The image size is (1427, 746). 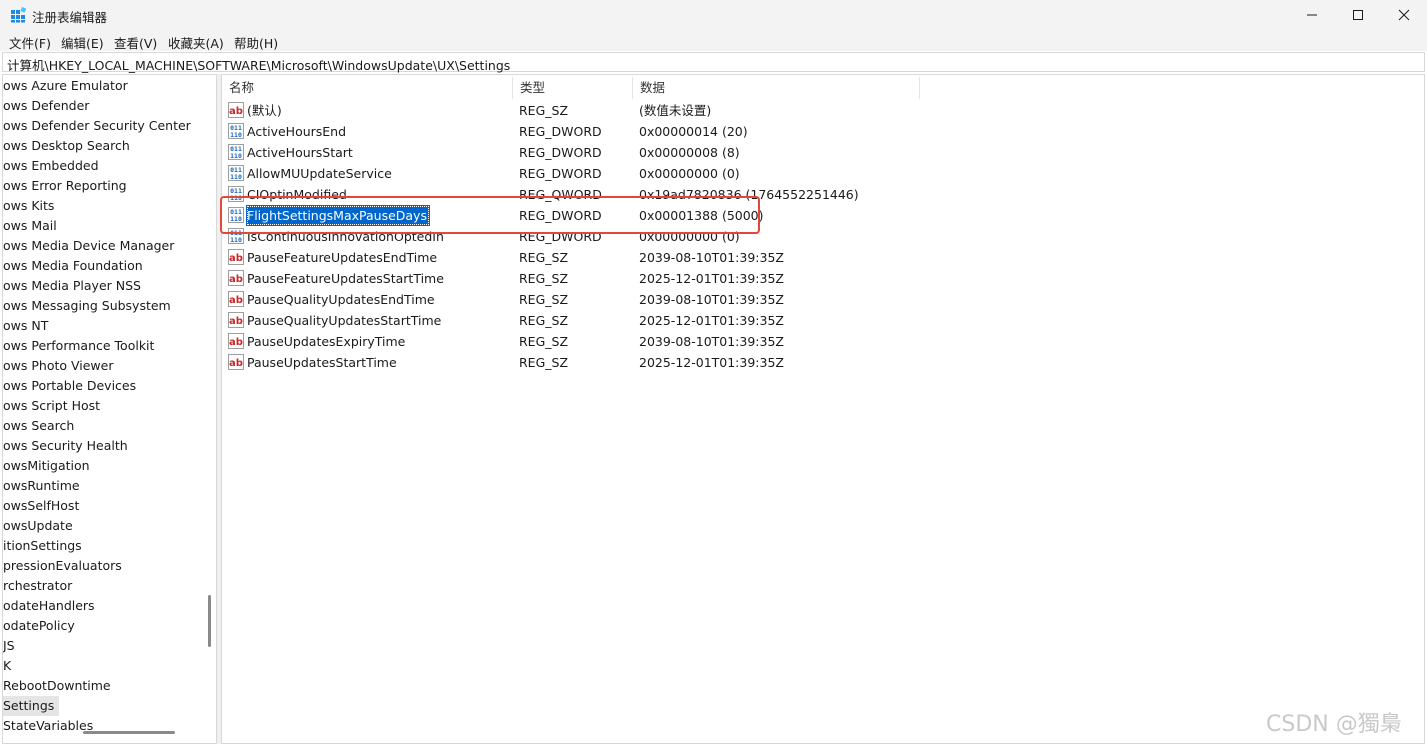 I want to click on tree-item: owsSelfHost, so click(x=41, y=506).